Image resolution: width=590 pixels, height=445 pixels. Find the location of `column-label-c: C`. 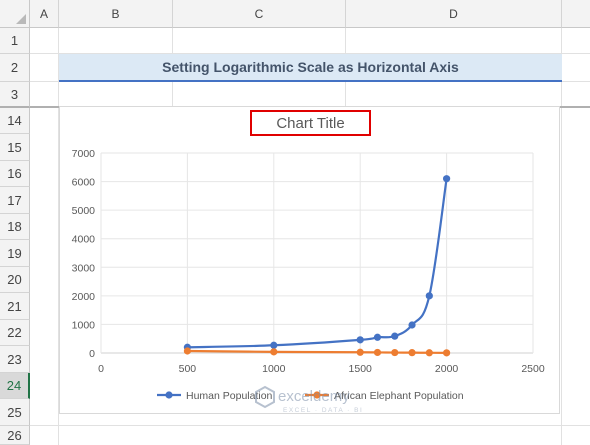

column-label-c: C is located at coordinates (259, 13).